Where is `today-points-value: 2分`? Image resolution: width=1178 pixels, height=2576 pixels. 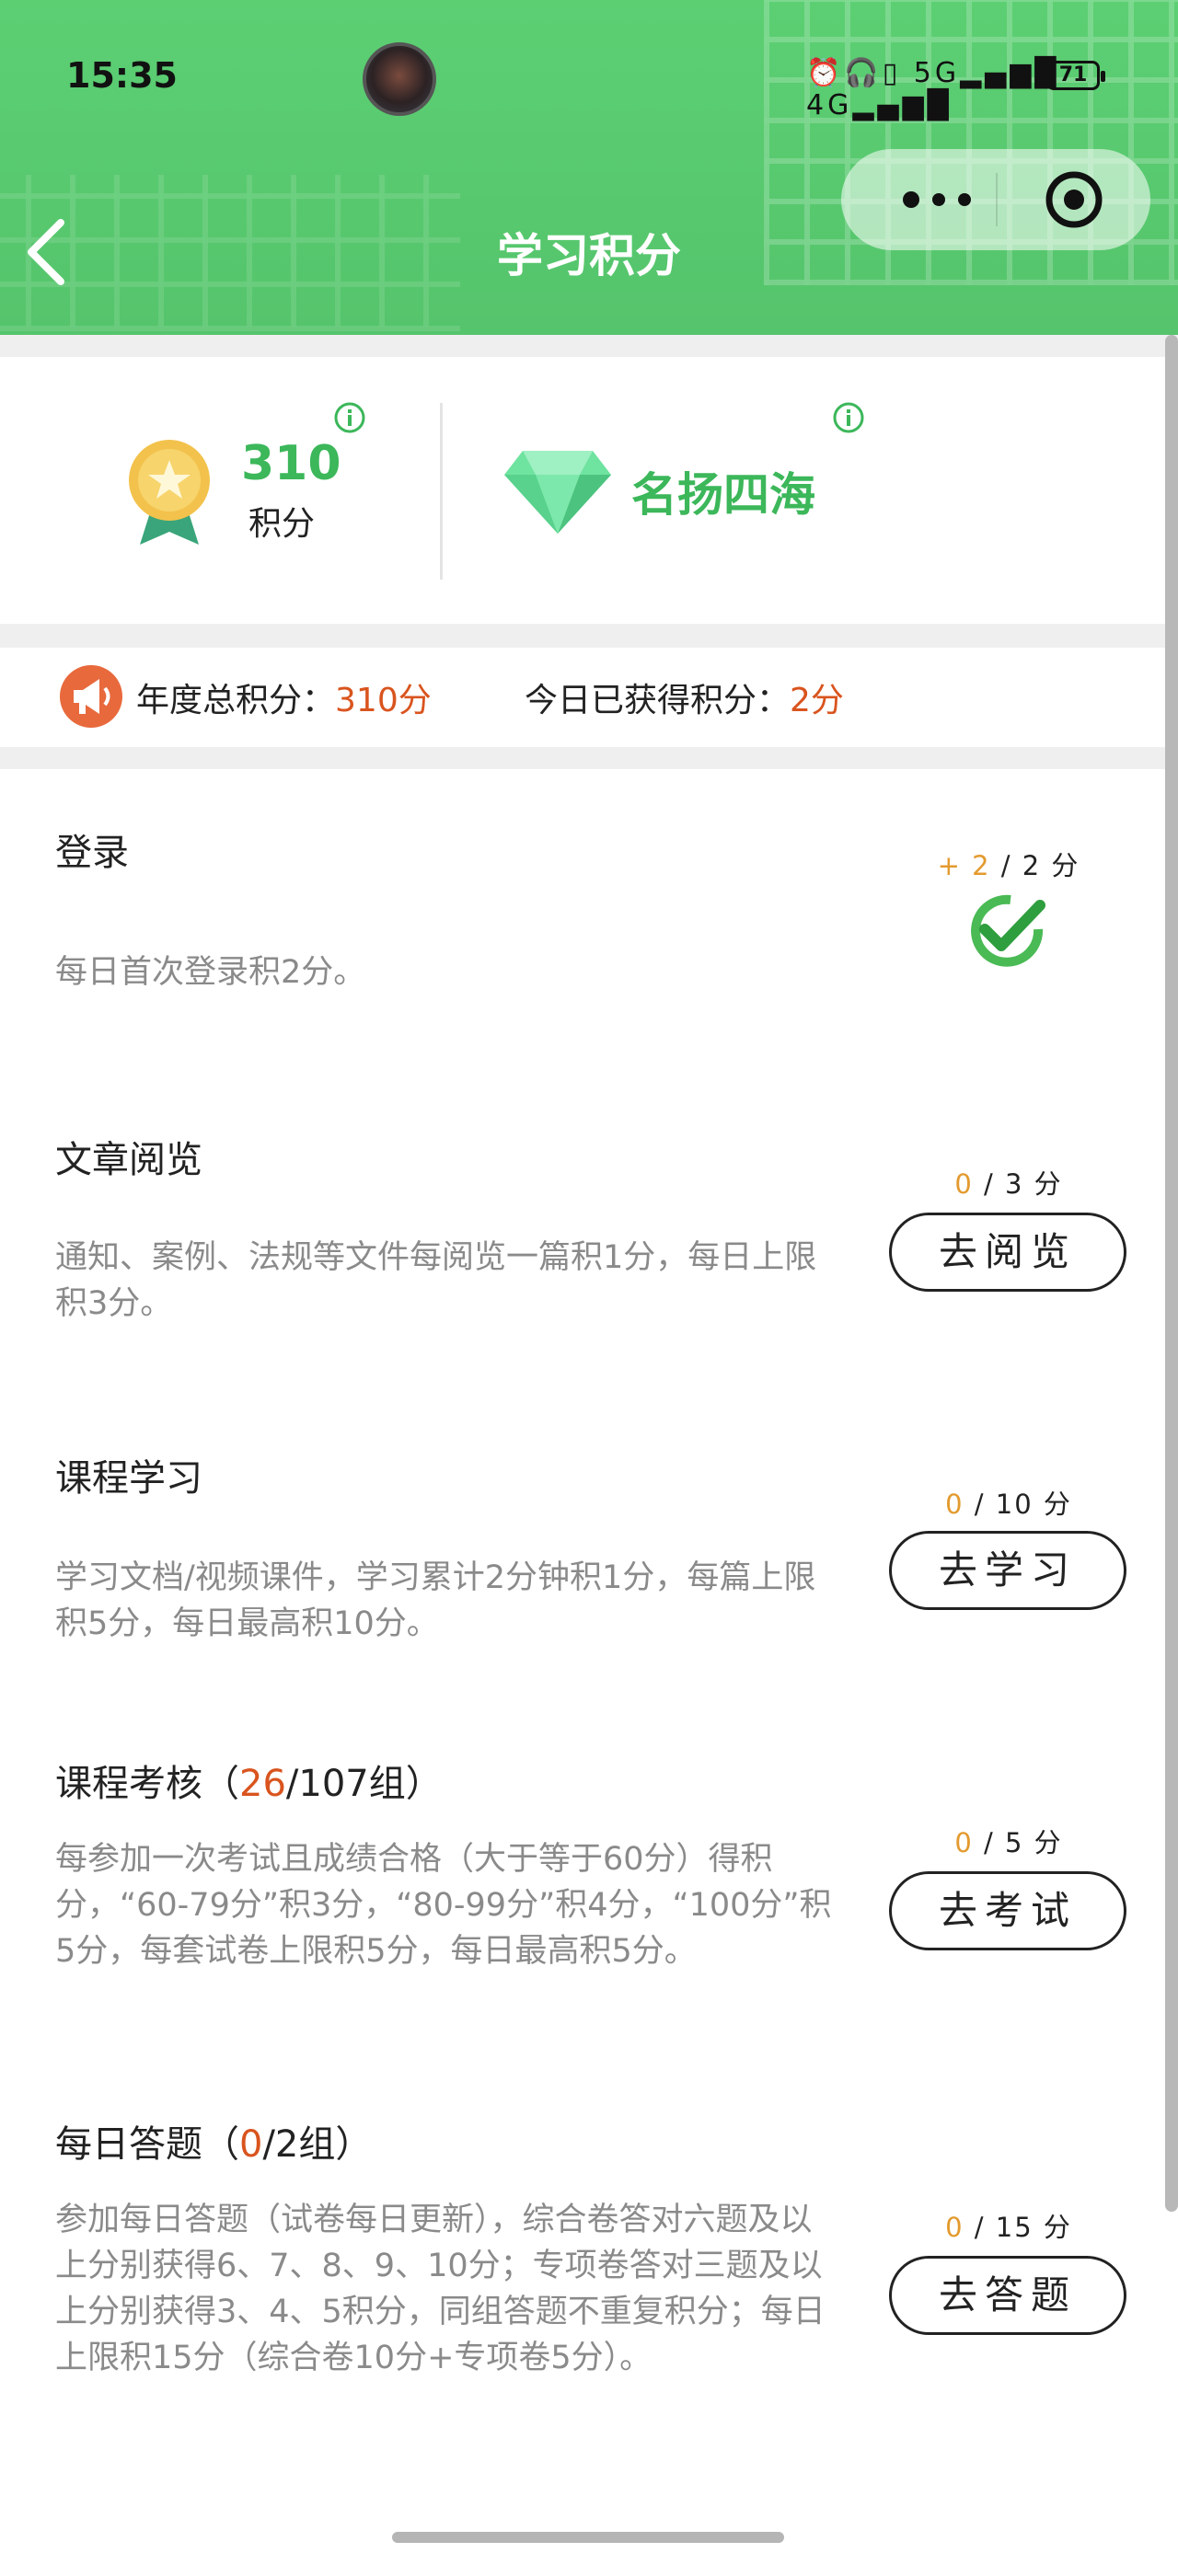 today-points-value: 2分 is located at coordinates (817, 700).